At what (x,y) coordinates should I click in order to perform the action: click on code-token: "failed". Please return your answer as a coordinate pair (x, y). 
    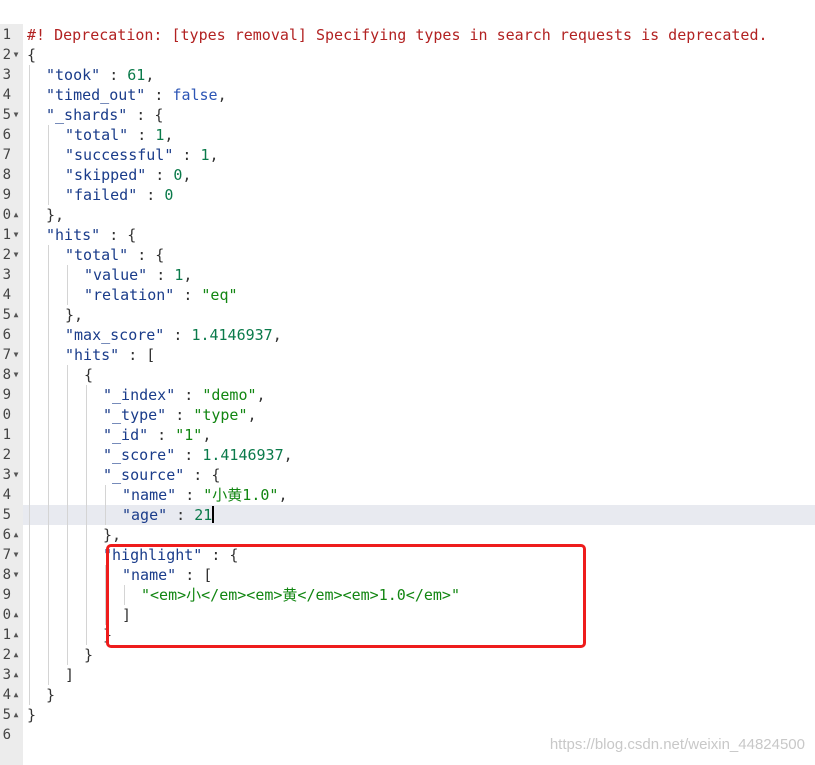
    Looking at the image, I should click on (101, 195).